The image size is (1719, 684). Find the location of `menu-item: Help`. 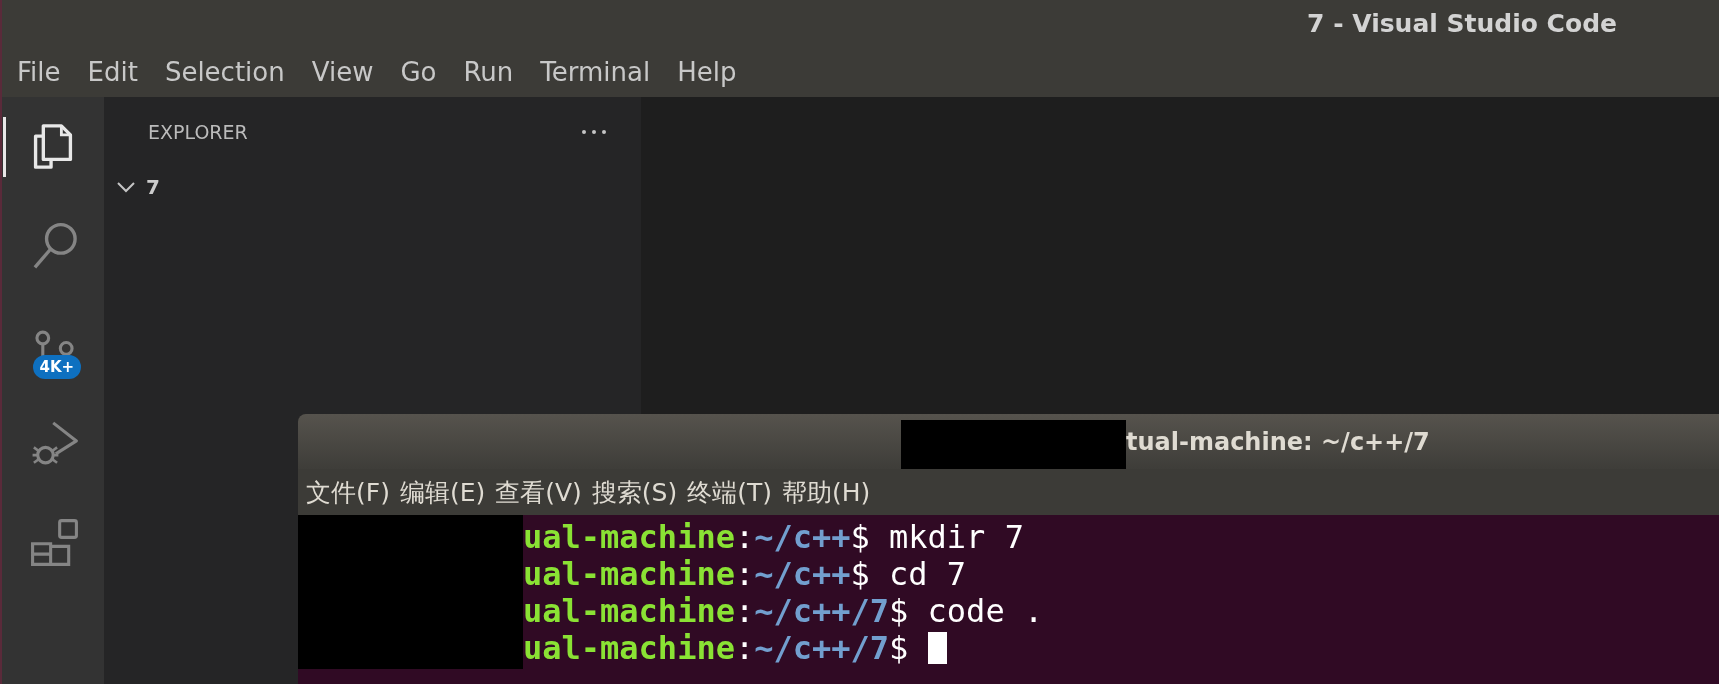

menu-item: Help is located at coordinates (707, 71).